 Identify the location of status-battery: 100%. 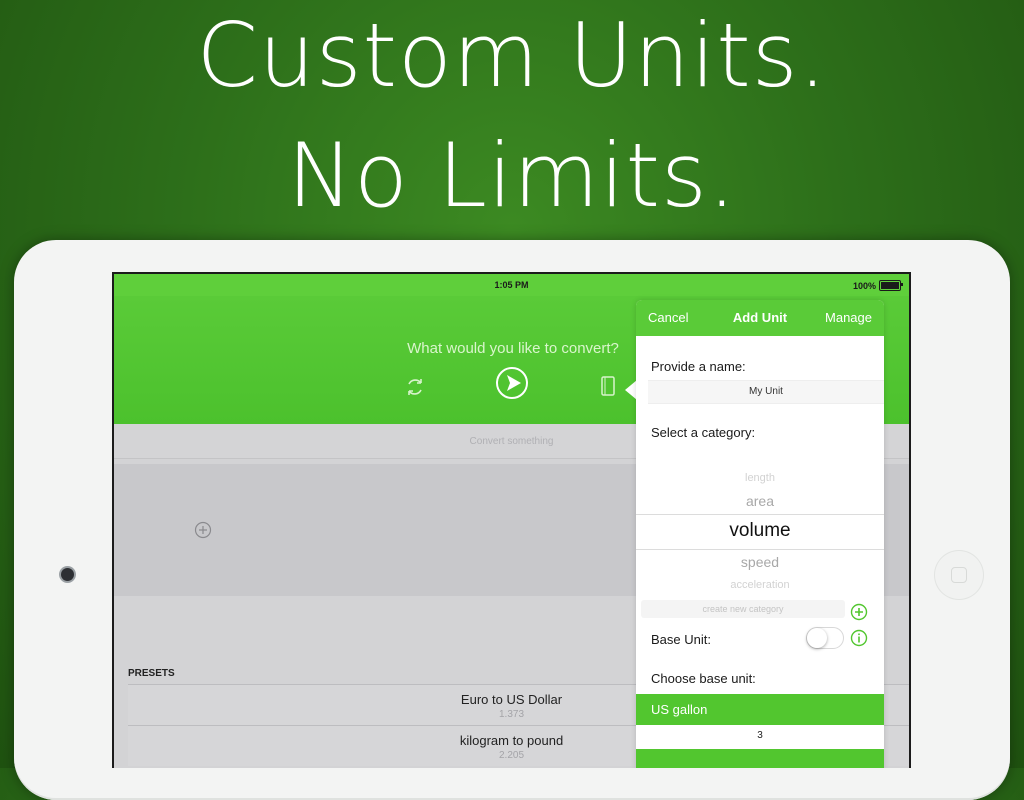
(877, 285).